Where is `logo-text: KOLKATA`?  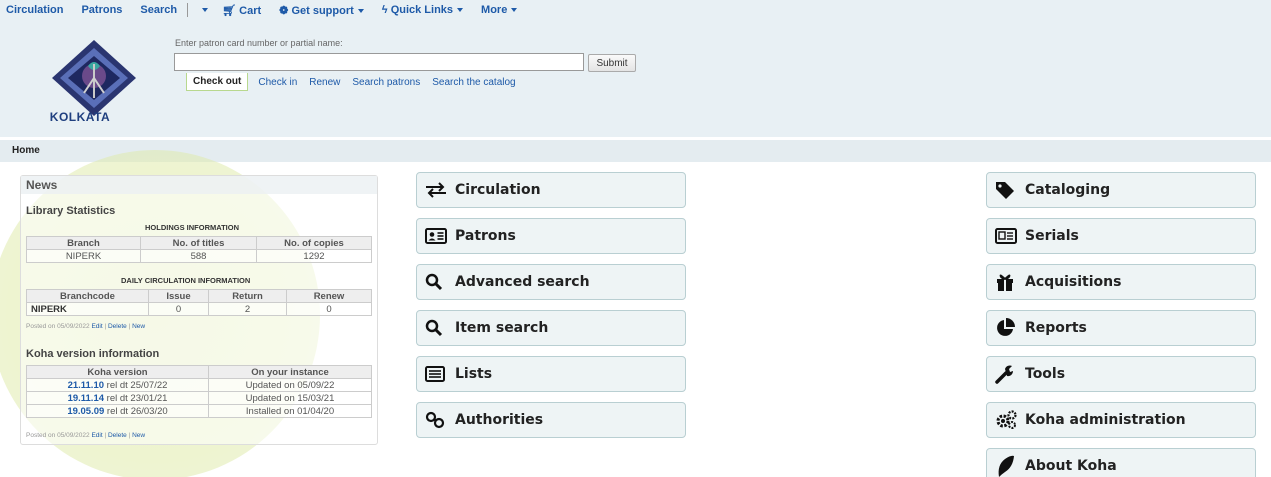 logo-text: KOLKATA is located at coordinates (80, 117).